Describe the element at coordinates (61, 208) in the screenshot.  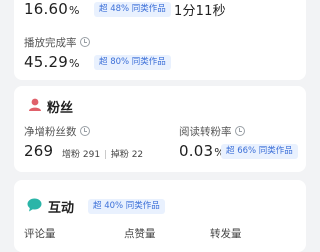
I see `interaction-title: 互动` at that location.